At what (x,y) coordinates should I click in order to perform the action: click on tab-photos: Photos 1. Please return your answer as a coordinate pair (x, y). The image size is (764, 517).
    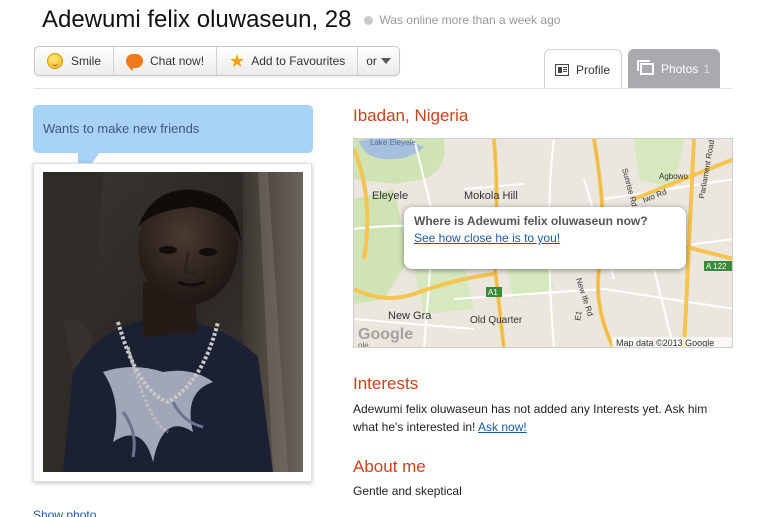
    Looking at the image, I should click on (674, 69).